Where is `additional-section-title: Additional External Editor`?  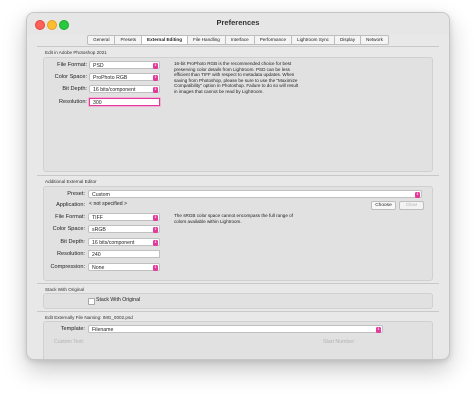
additional-section-title: Additional External Editor is located at coordinates (71, 181).